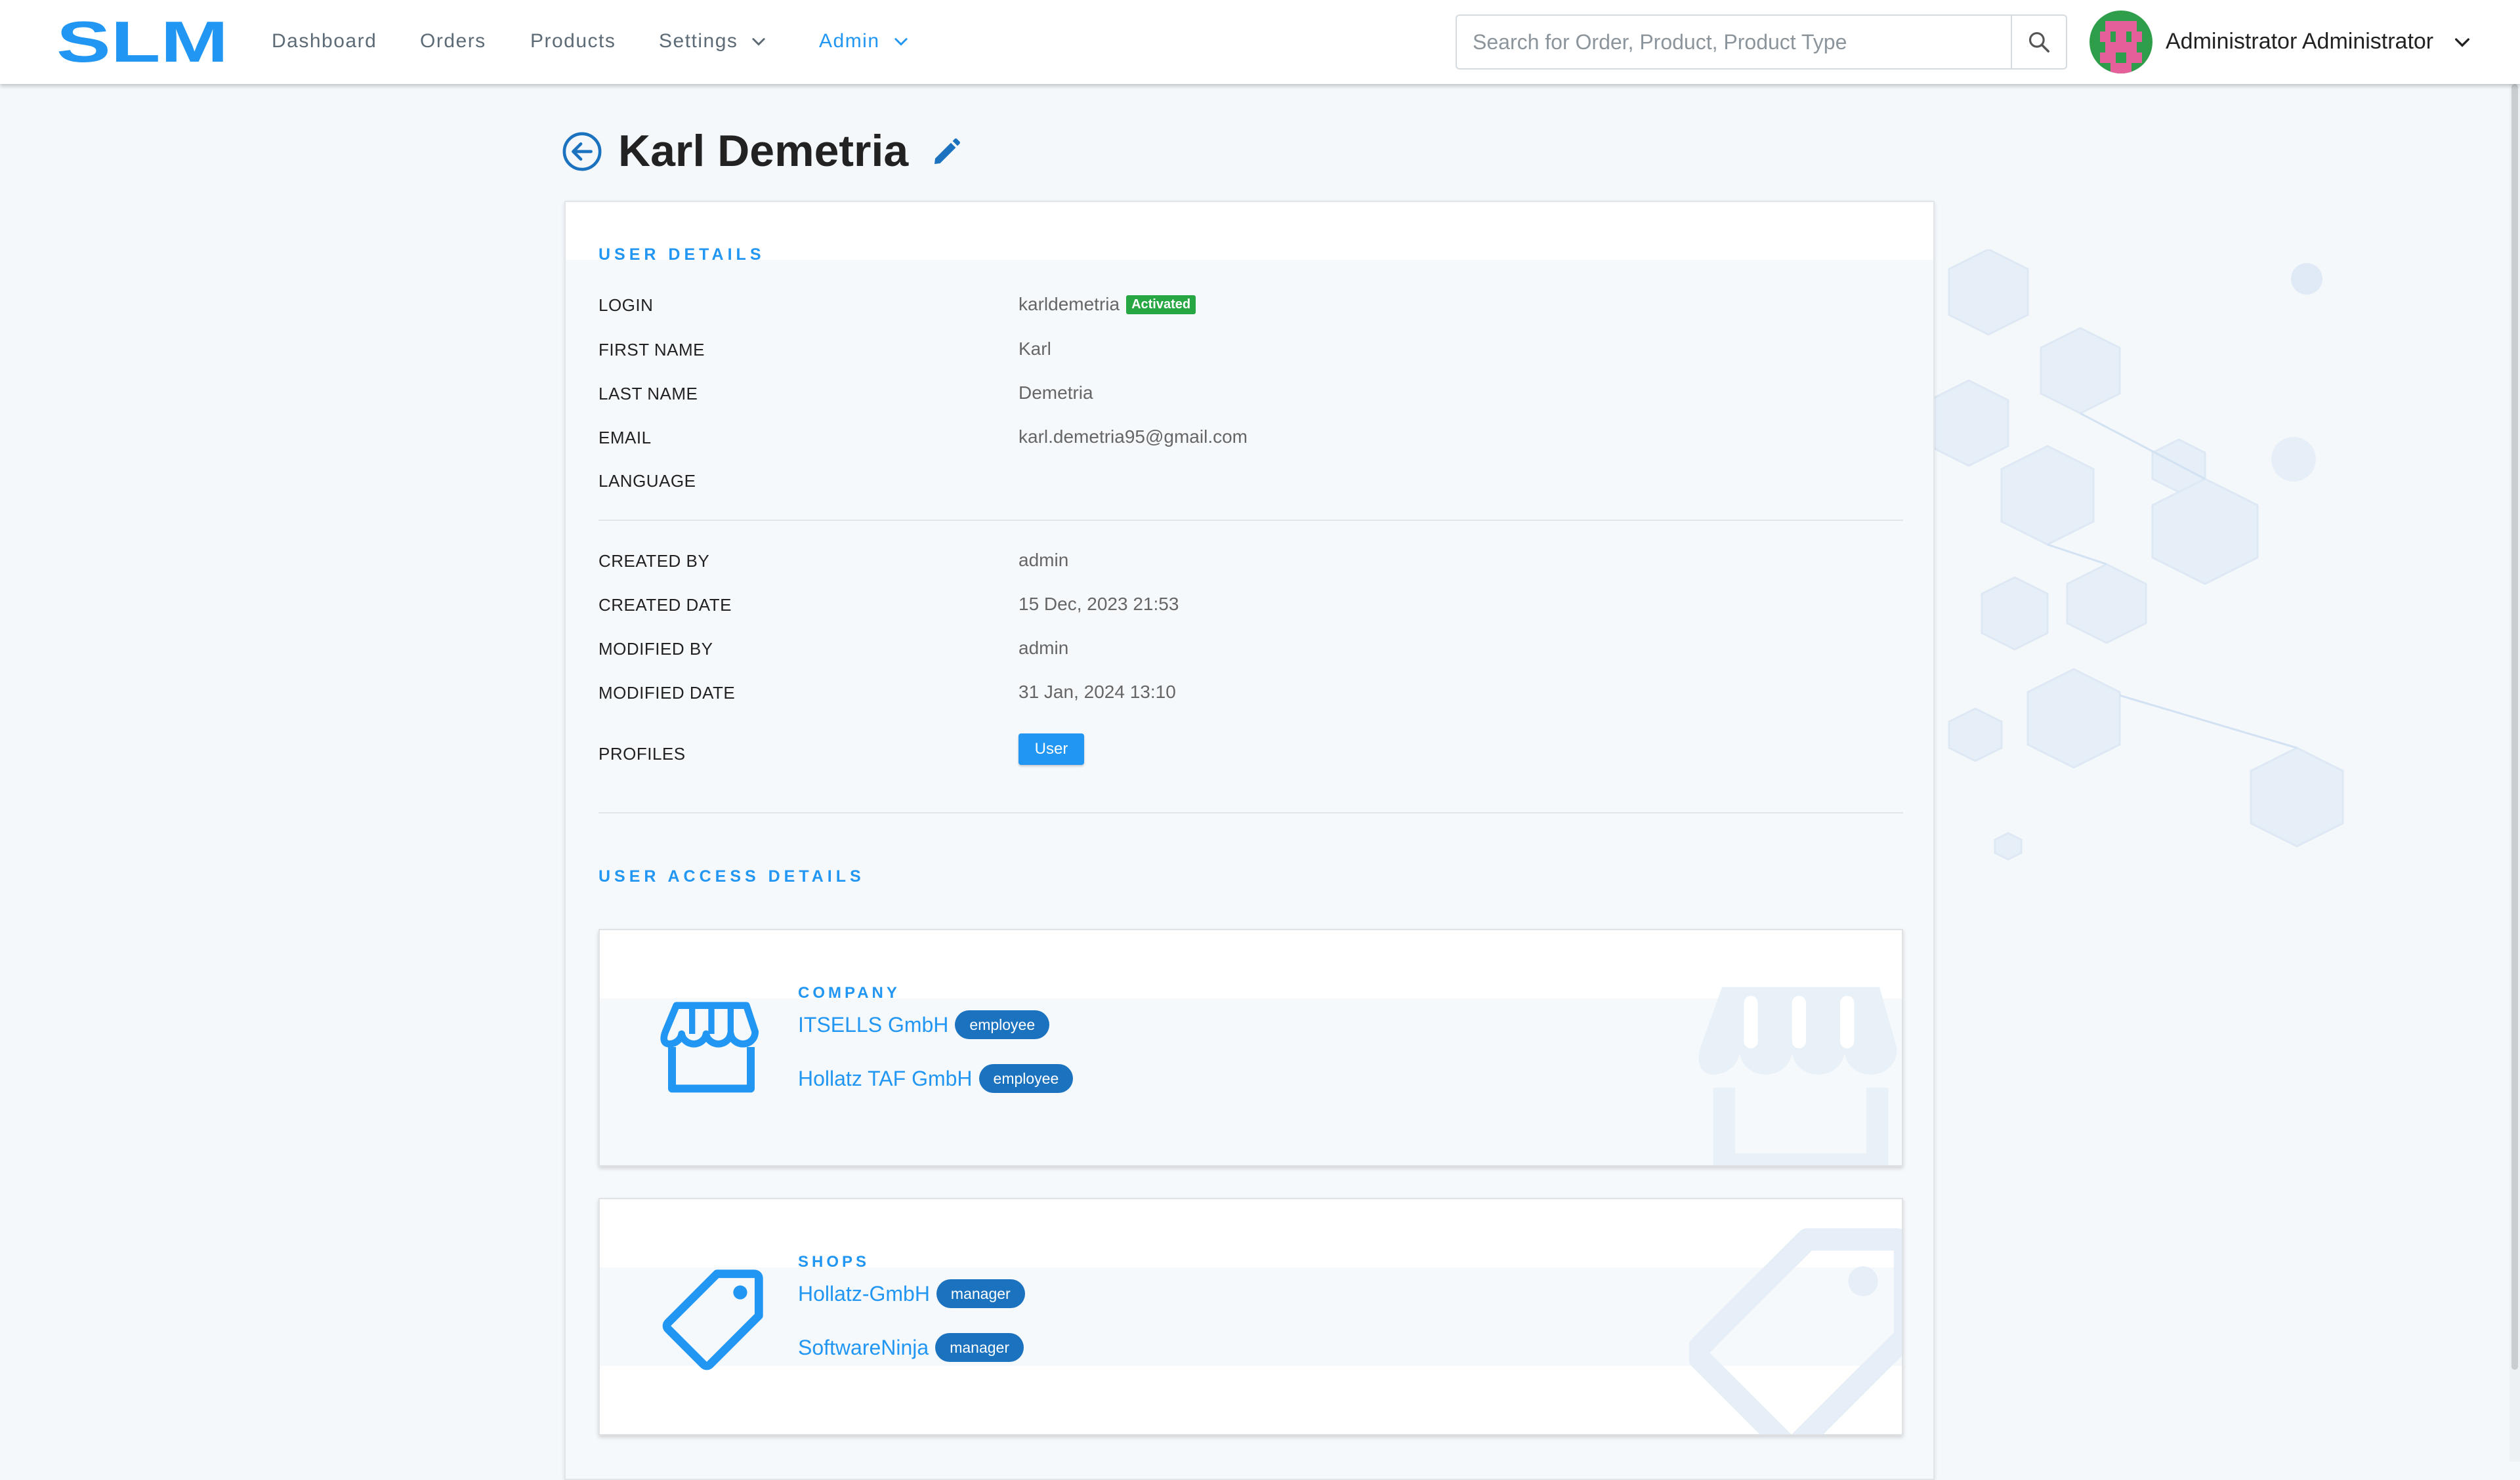  What do you see at coordinates (647, 481) in the screenshot?
I see `language-label: LANGUAGE` at bounding box center [647, 481].